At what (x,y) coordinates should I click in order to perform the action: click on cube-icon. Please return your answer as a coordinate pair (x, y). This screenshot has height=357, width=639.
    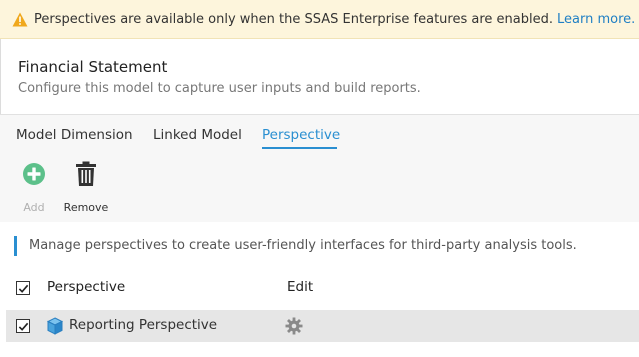
    Looking at the image, I should click on (55, 326).